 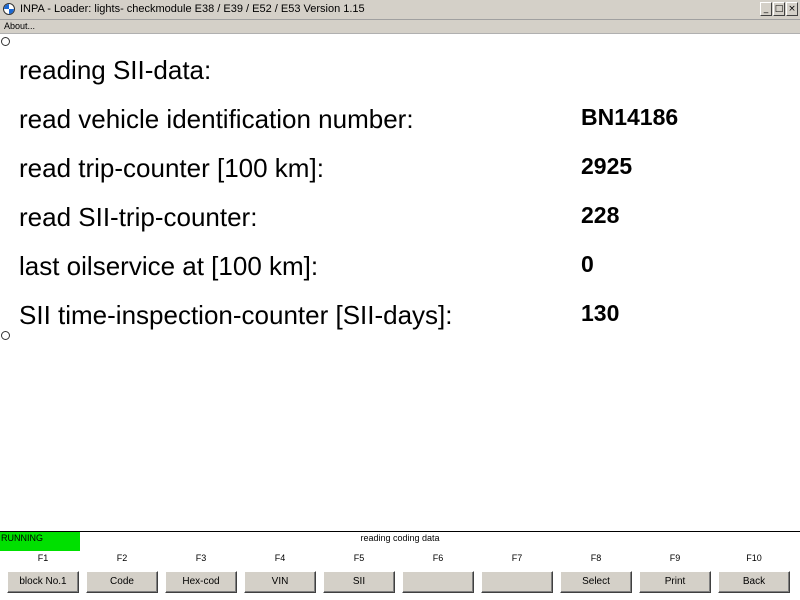 I want to click on fkey-label-f2: F2, so click(x=122, y=558).